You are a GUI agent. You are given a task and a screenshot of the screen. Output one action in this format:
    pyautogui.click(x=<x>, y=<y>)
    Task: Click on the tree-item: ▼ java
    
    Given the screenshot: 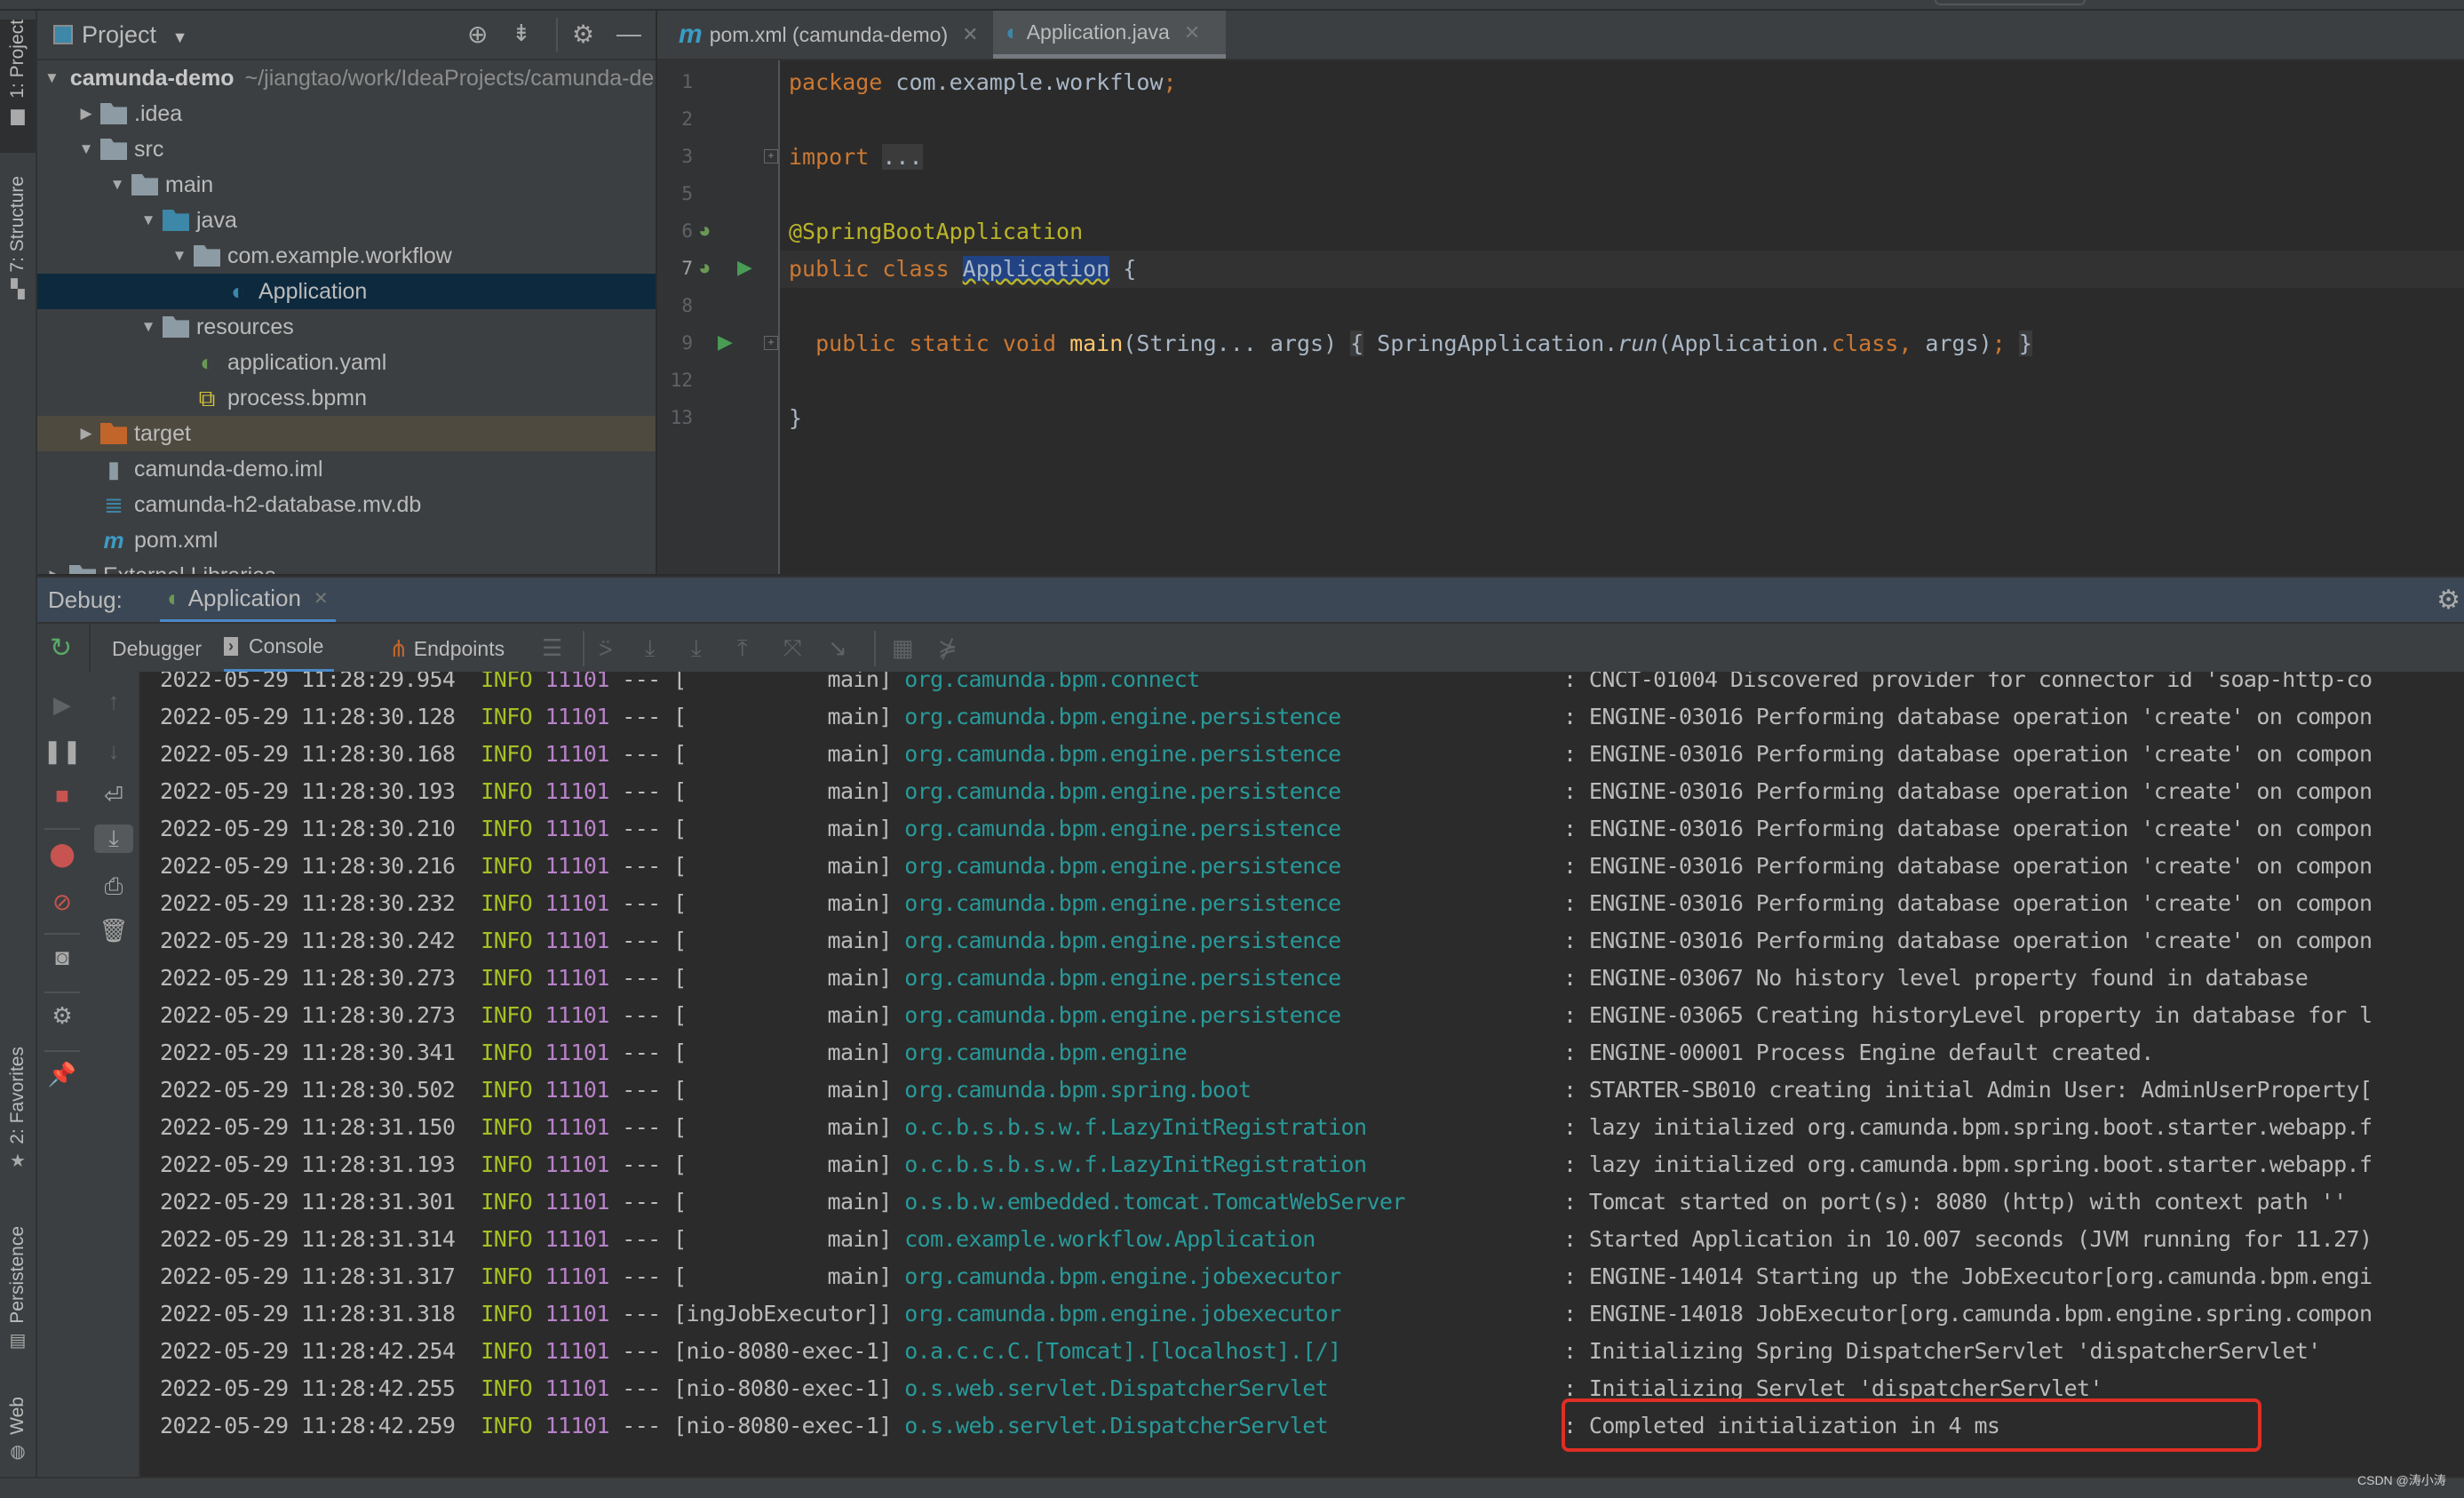 What is the action you would take?
    pyautogui.click(x=346, y=220)
    